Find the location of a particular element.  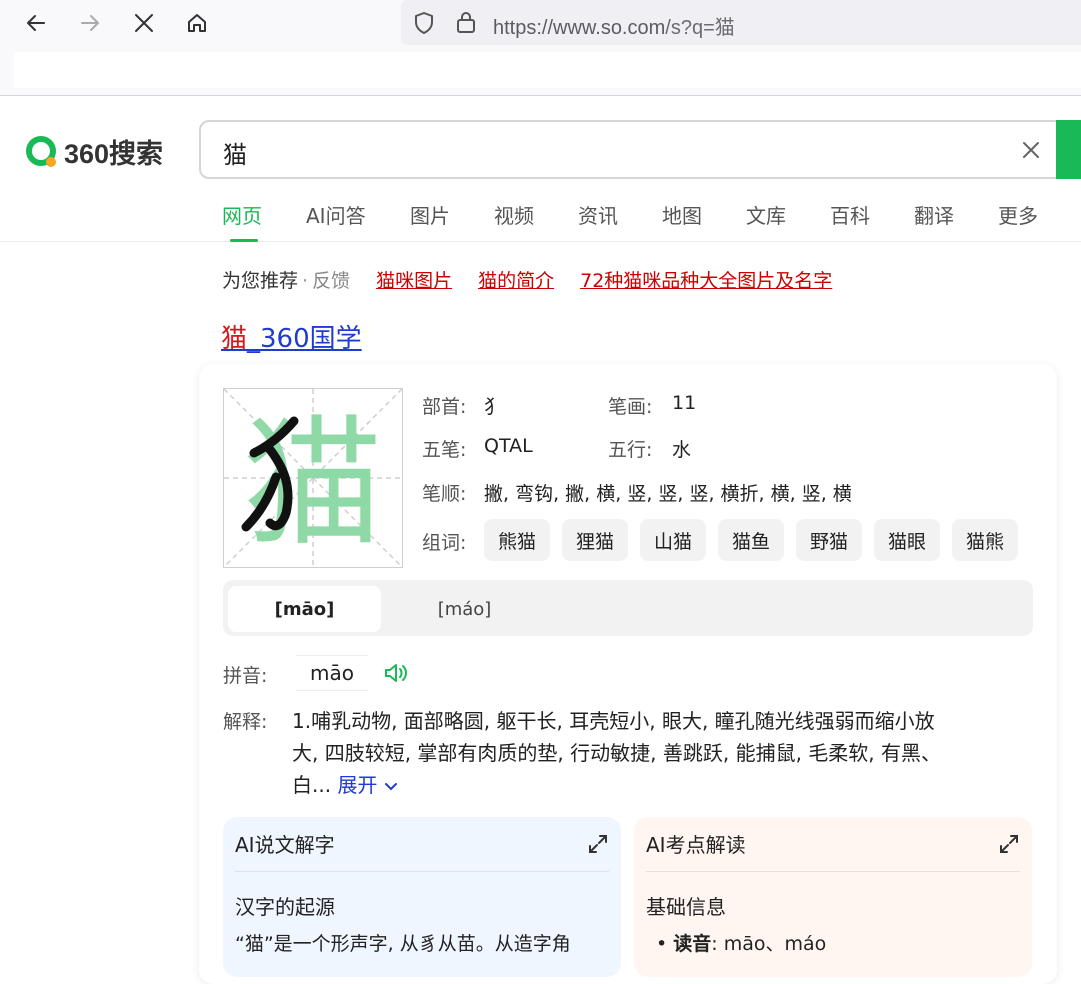

radical-value: 犭 is located at coordinates (494, 407).